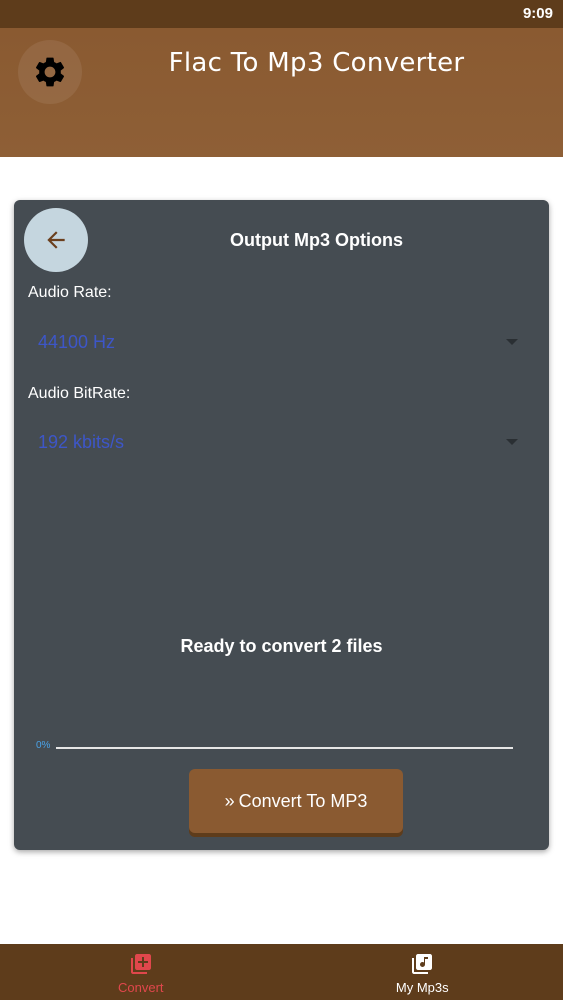 The width and height of the screenshot is (563, 1000). Describe the element at coordinates (316, 63) in the screenshot. I see `app-title: Flac To Mp3 Converter` at that location.